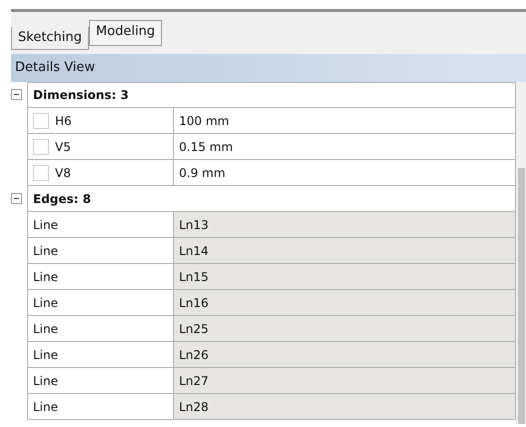 This screenshot has width=526, height=427. What do you see at coordinates (344, 381) in the screenshot?
I see `property-value: Ln27` at bounding box center [344, 381].